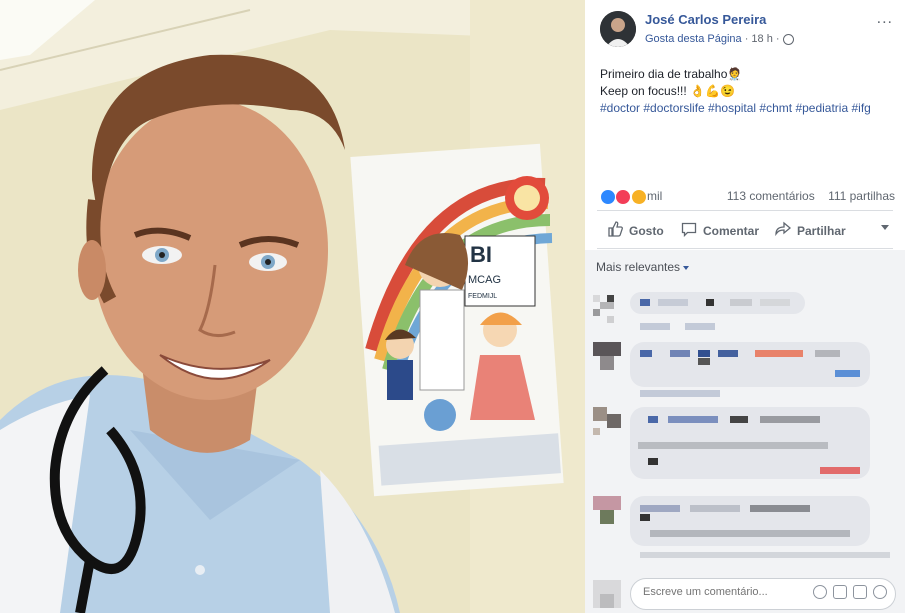 The image size is (905, 613). What do you see at coordinates (821, 230) in the screenshot?
I see `share-label: Partilhar` at bounding box center [821, 230].